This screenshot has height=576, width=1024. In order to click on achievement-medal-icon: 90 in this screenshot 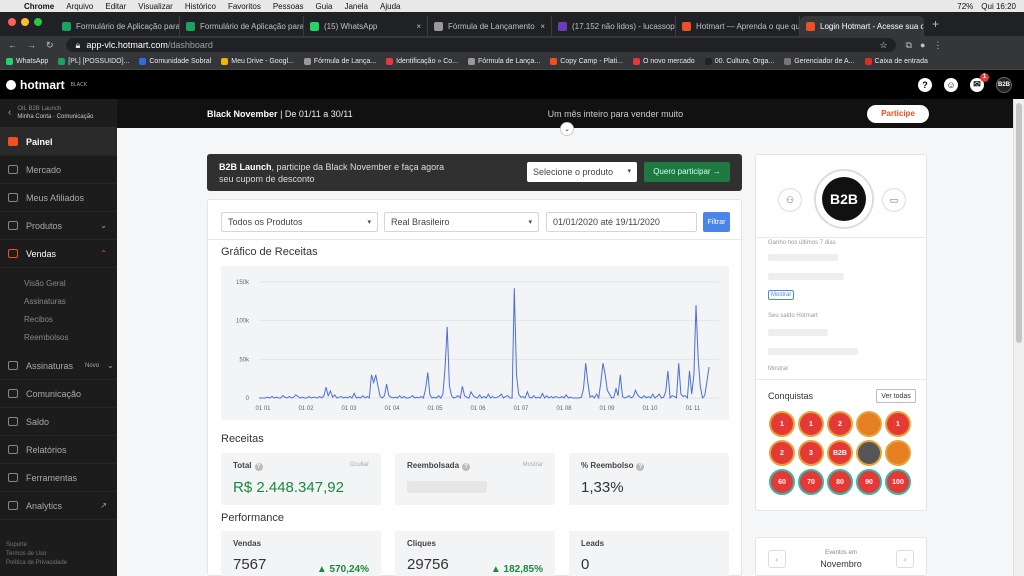, I will do `click(869, 482)`.